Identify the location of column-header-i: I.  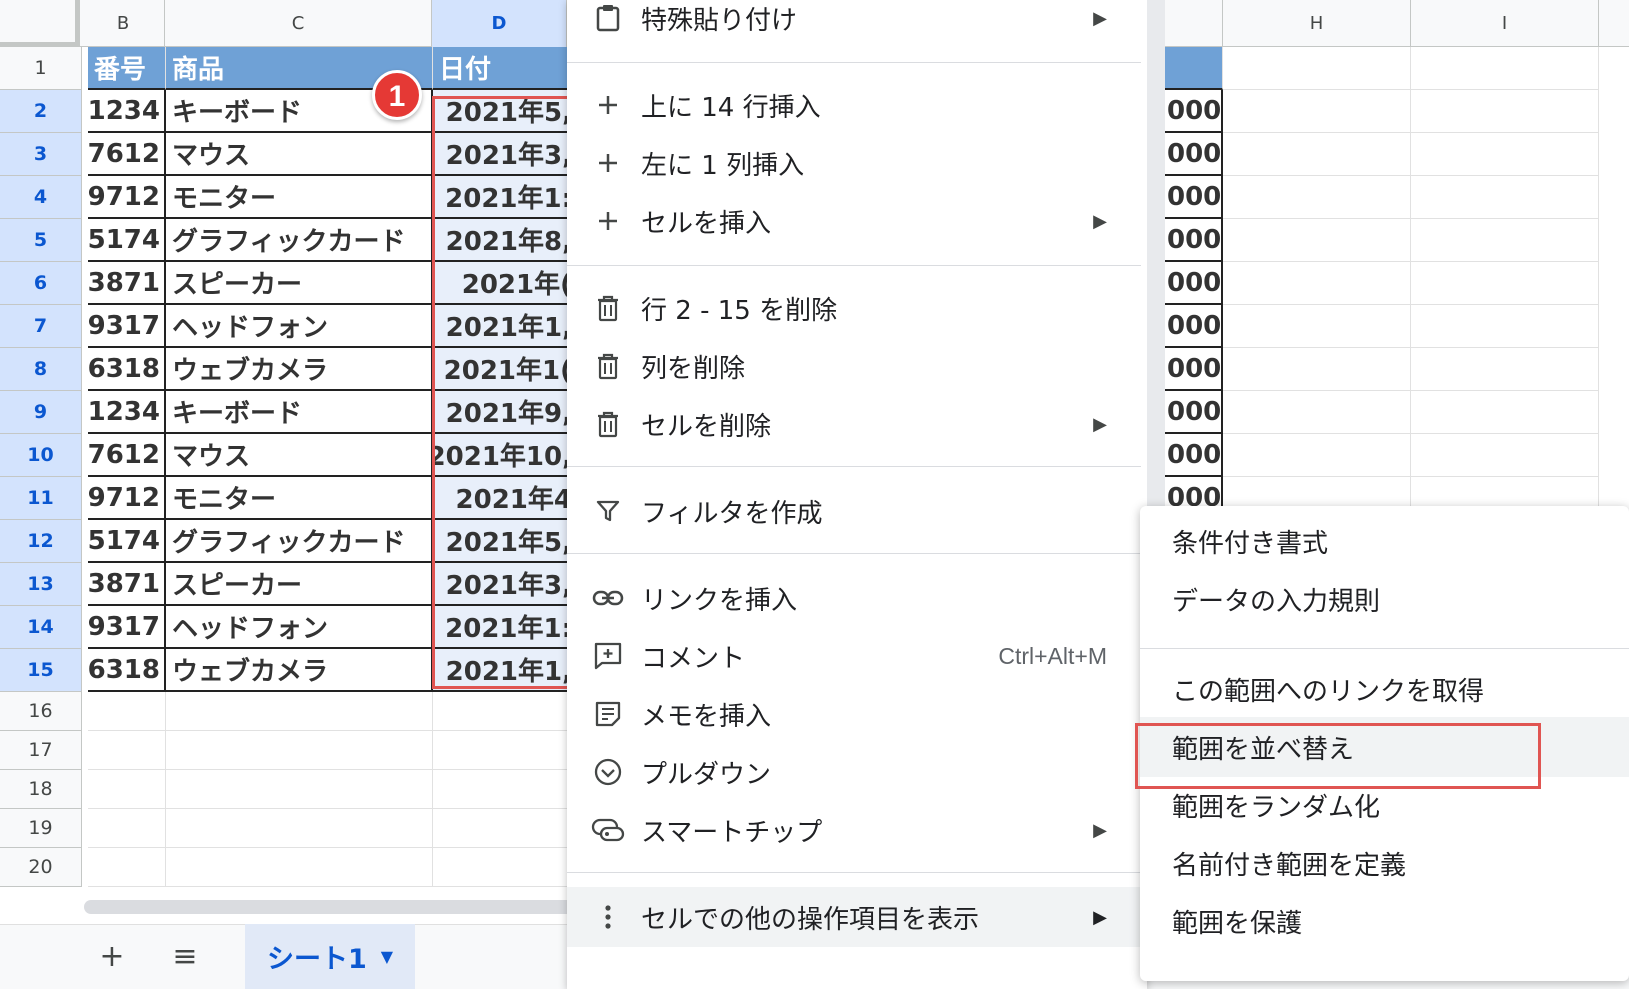
(1505, 23).